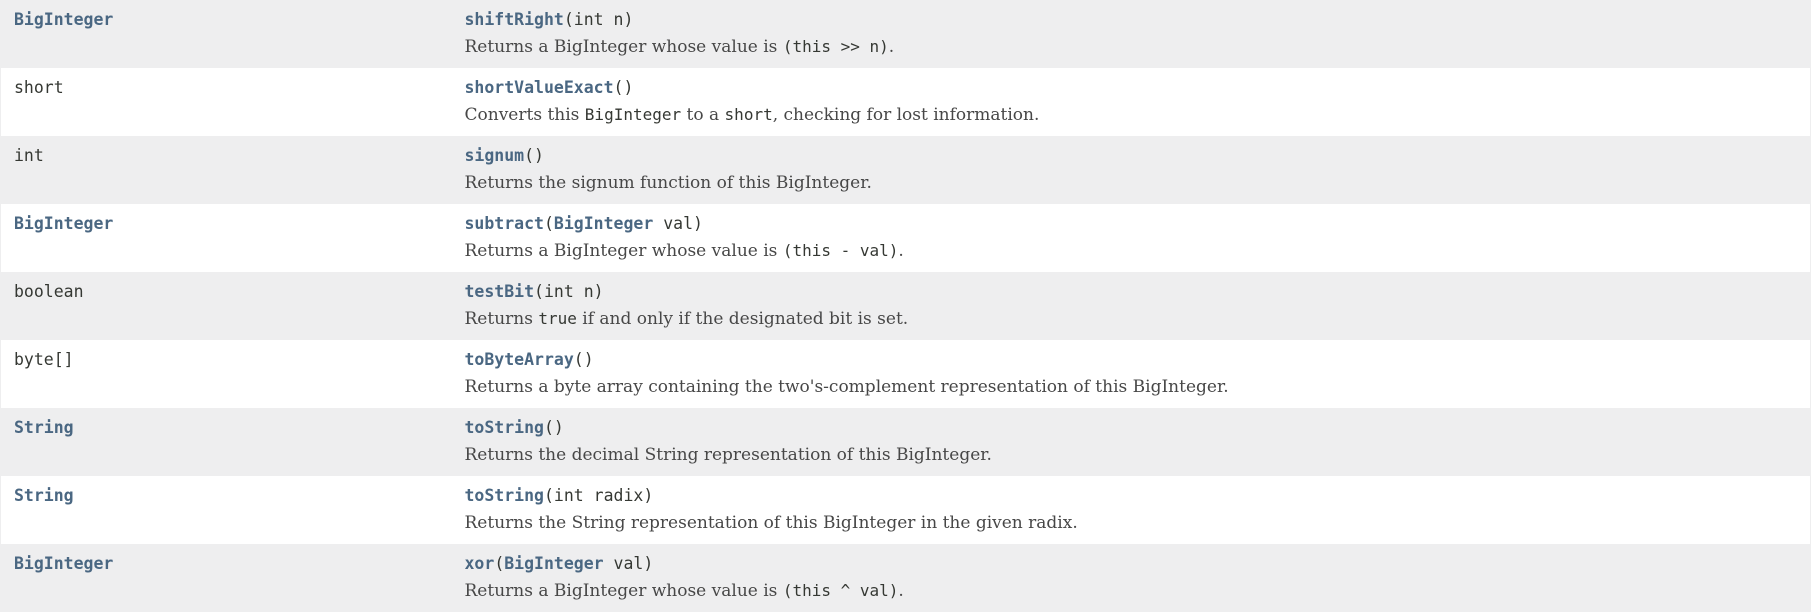 The image size is (1811, 613). What do you see at coordinates (906, 115) in the screenshot?
I see `description-text: , checking for lost information.` at bounding box center [906, 115].